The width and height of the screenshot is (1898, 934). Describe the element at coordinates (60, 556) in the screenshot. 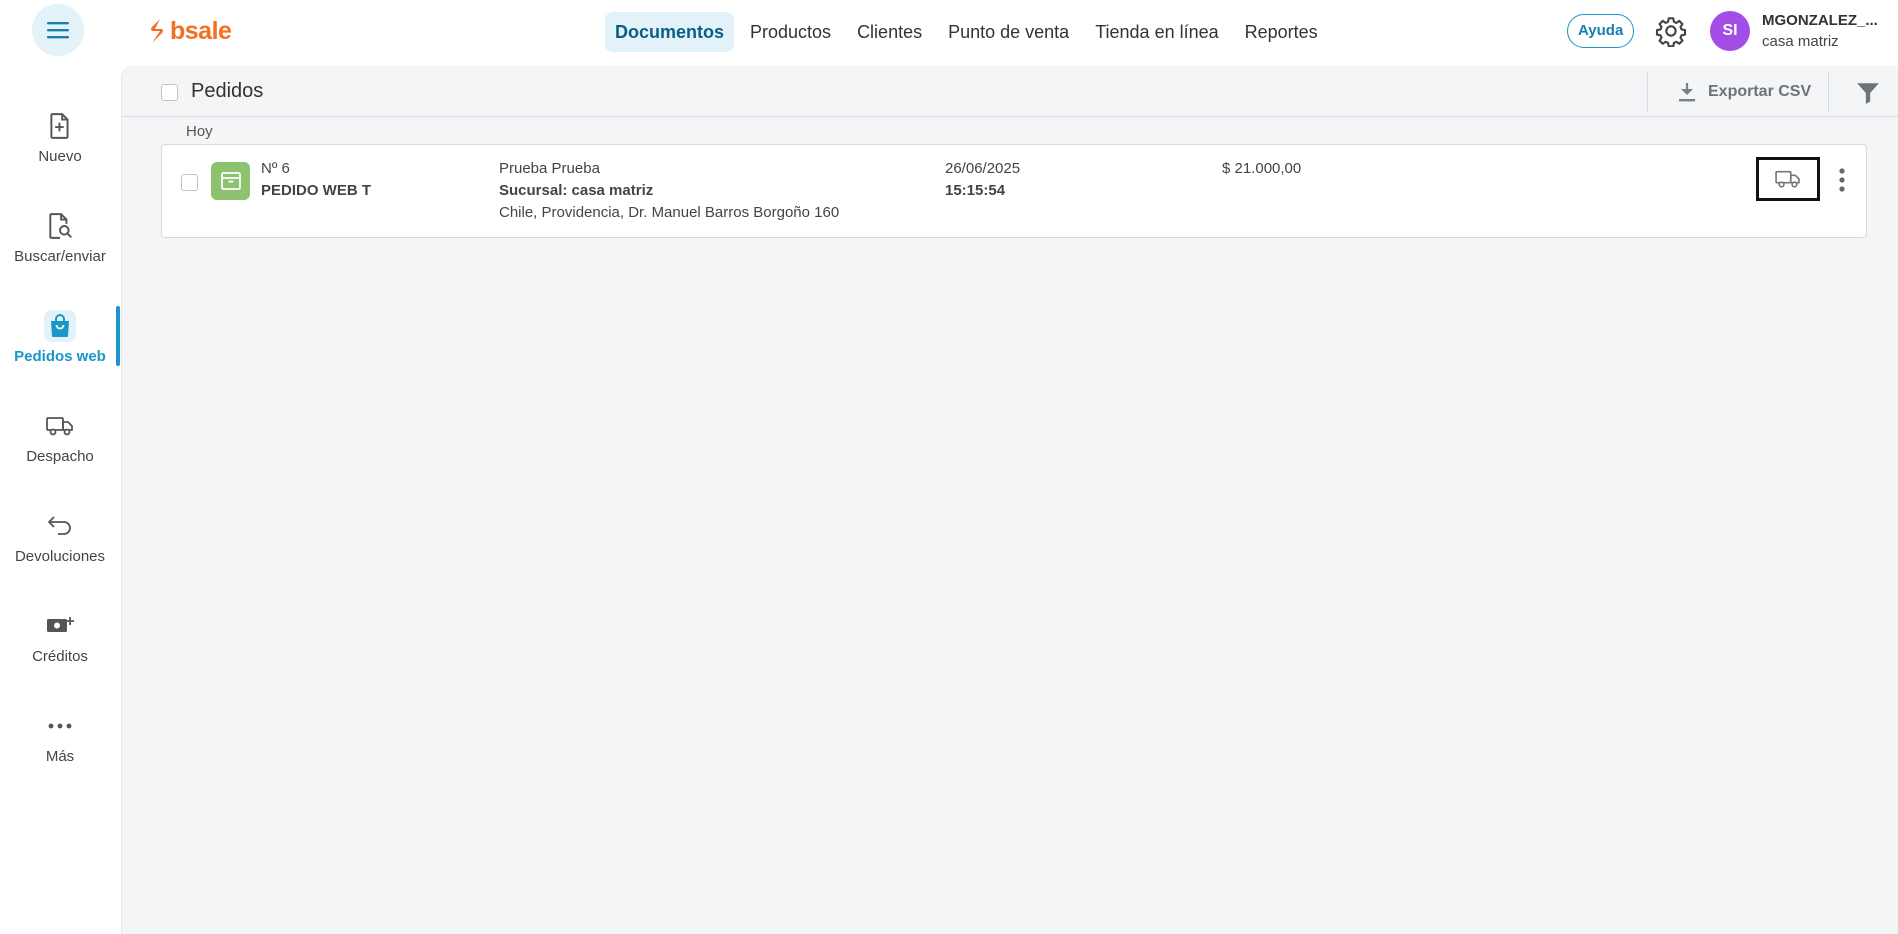

I see `sidebar-item-label: Devoluciones` at that location.